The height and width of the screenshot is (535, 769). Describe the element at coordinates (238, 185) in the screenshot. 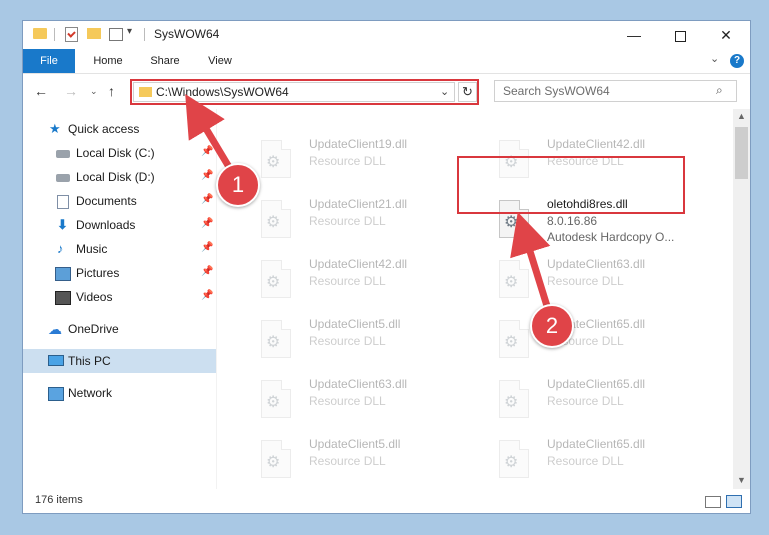

I see `step-badge-1: 1` at that location.